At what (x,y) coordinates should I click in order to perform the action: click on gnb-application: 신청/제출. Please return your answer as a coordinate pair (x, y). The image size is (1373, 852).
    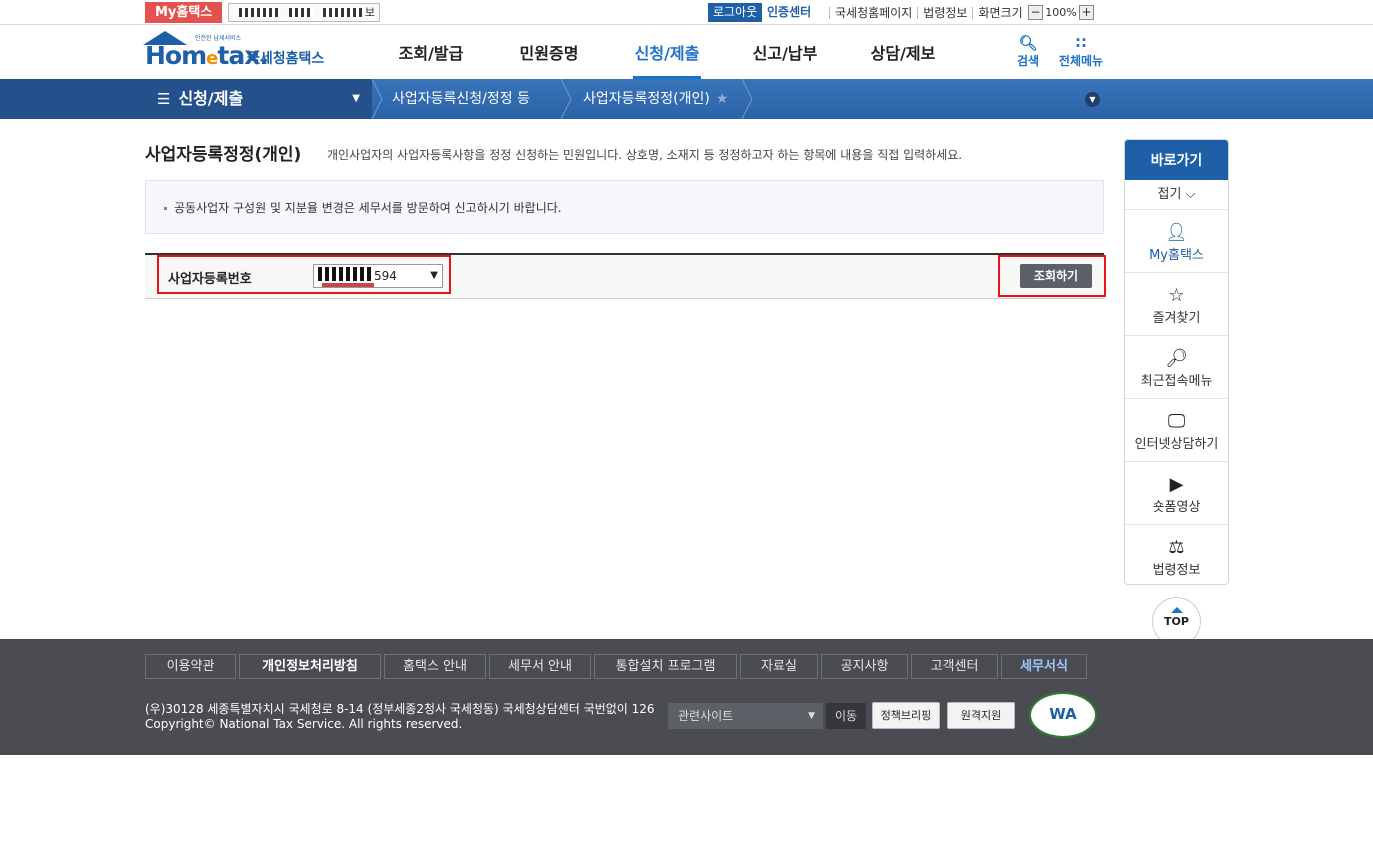
    Looking at the image, I should click on (667, 52).